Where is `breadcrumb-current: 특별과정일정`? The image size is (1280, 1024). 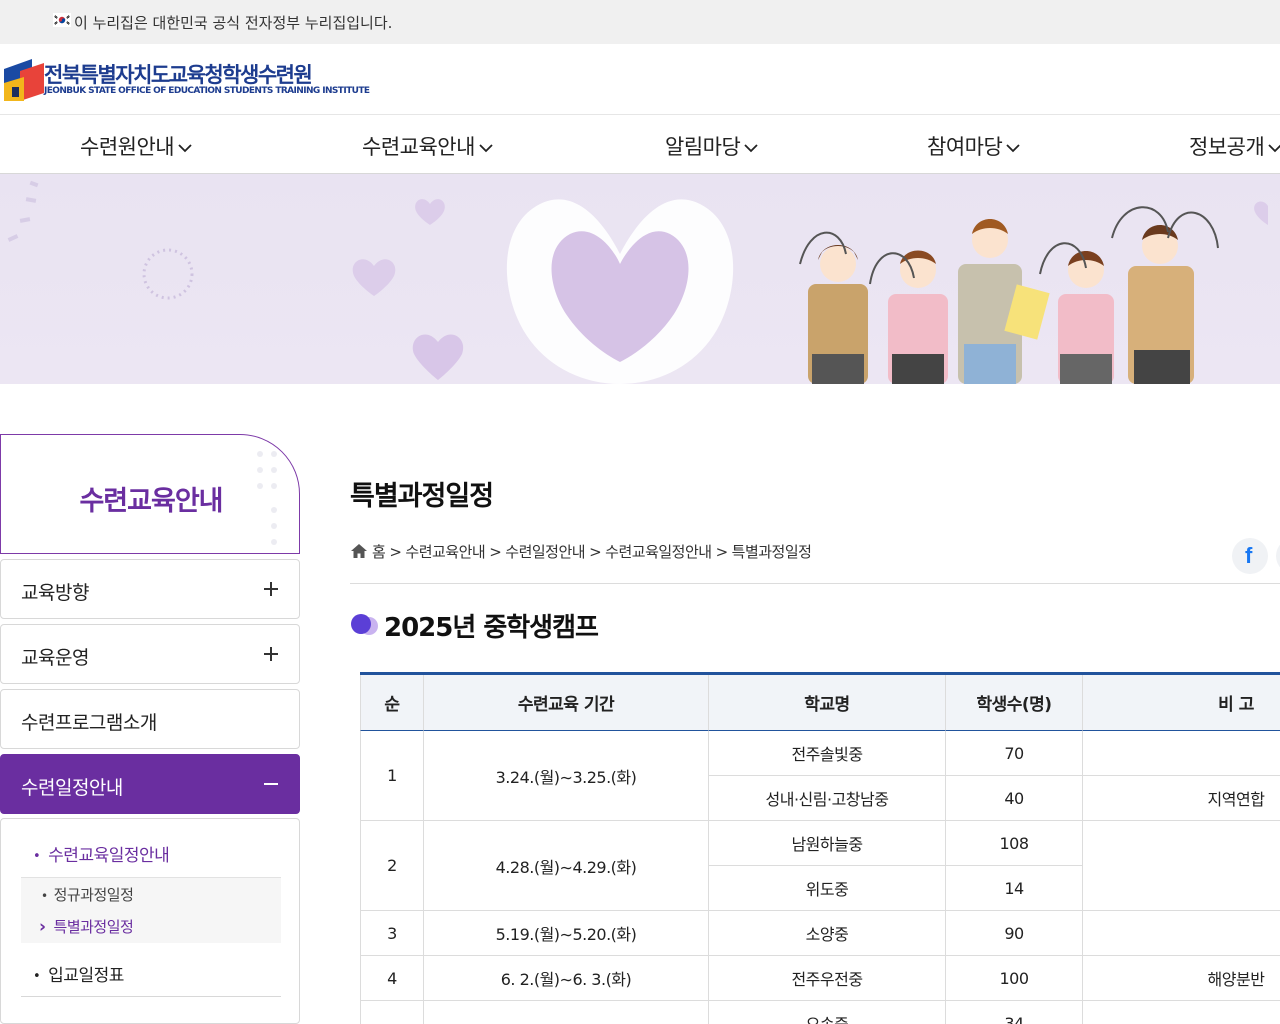
breadcrumb-current: 특별과정일정 is located at coordinates (772, 552).